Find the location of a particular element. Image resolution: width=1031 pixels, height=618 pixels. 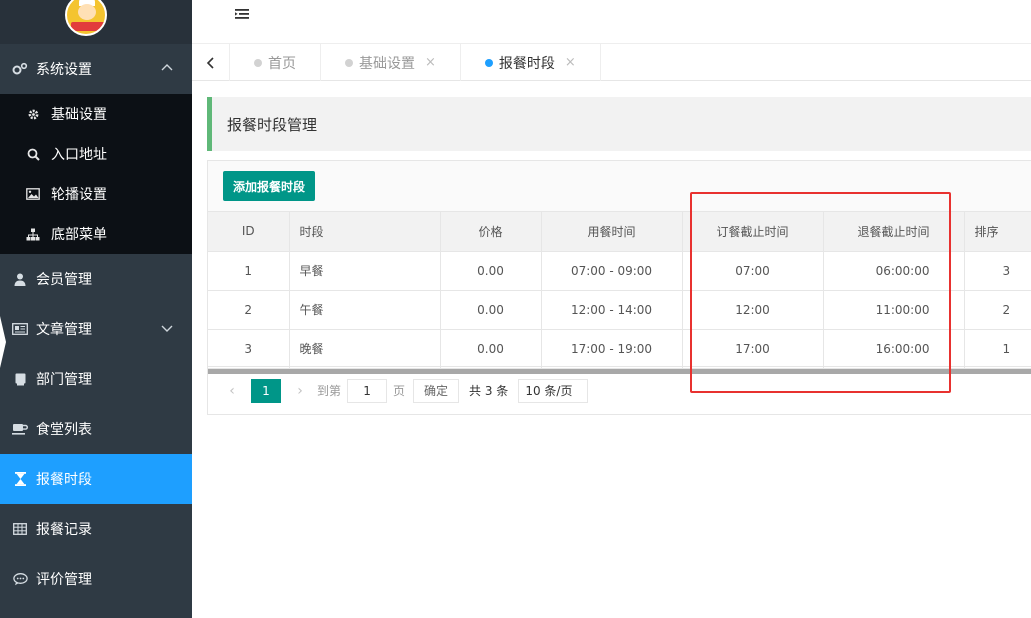

cell-sort: 2 is located at coordinates (997, 310).